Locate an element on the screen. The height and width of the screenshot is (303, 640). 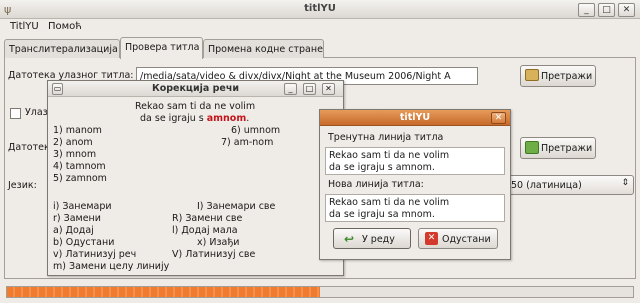
current-line-2: da se igraju s amnom. is located at coordinates (382, 167).